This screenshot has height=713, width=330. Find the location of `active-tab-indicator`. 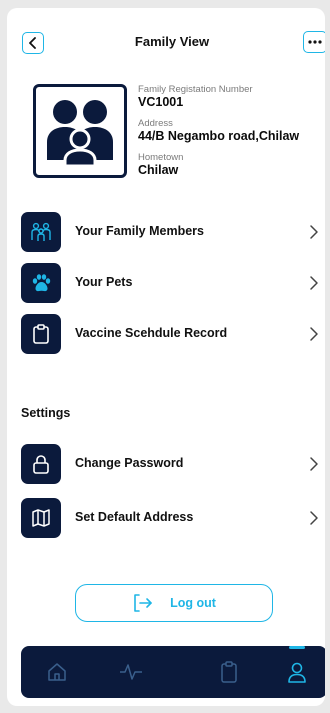

active-tab-indicator is located at coordinates (297, 647).